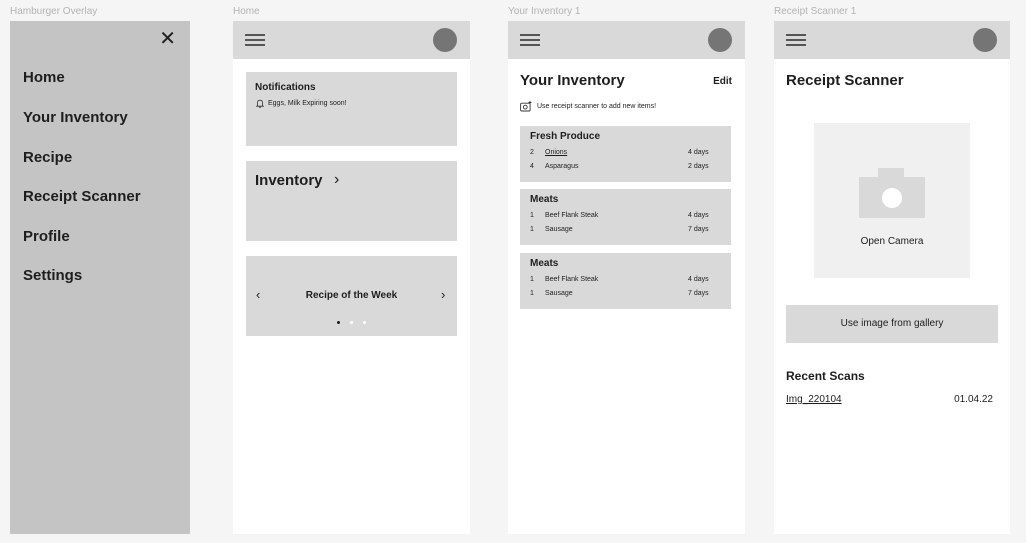  I want to click on scanner-hint: Use receipt scanner to add new items!, so click(597, 106).